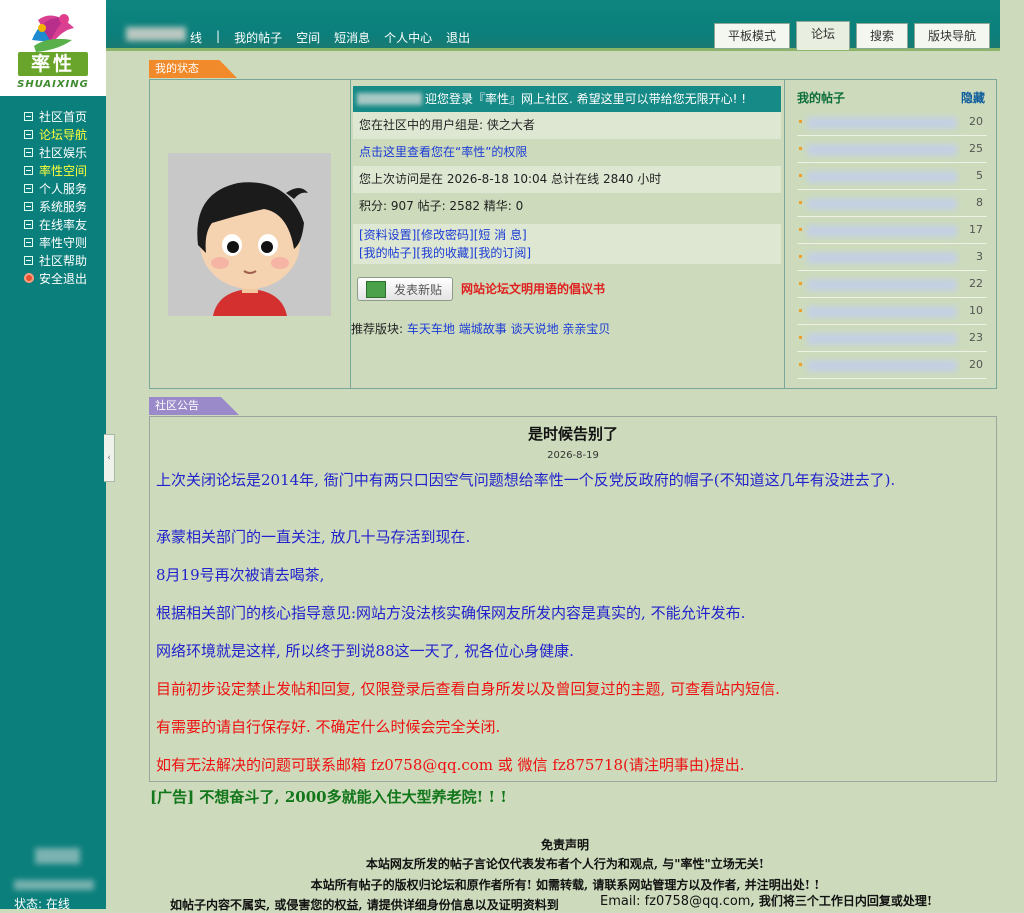 The image size is (1024, 913). What do you see at coordinates (976, 283) in the screenshot?
I see `post-reply-count: 22` at bounding box center [976, 283].